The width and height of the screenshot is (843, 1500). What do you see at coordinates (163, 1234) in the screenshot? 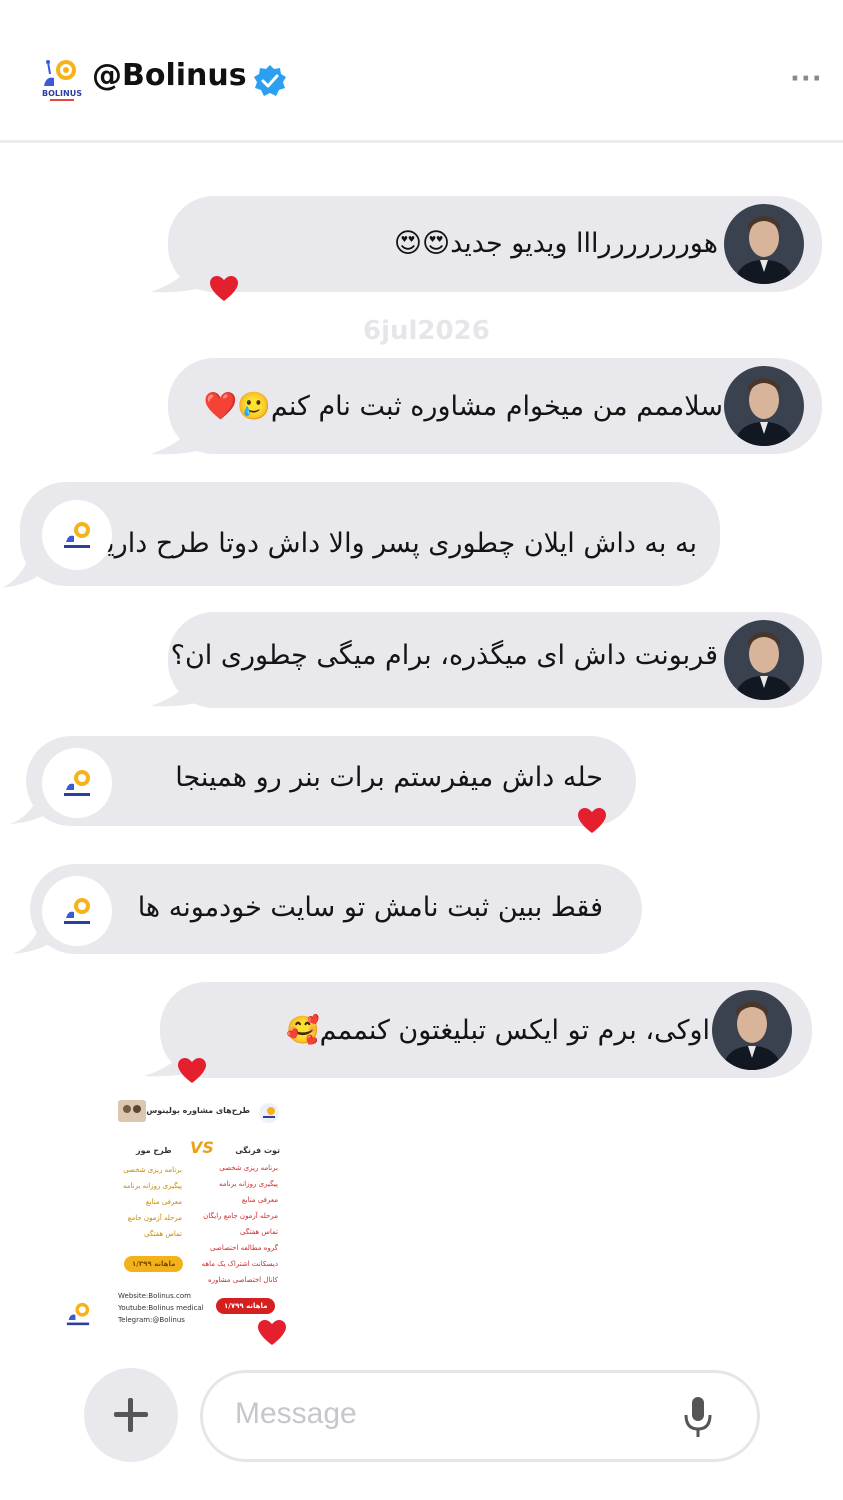
I see `banana-feature: تماس هفتگی` at bounding box center [163, 1234].